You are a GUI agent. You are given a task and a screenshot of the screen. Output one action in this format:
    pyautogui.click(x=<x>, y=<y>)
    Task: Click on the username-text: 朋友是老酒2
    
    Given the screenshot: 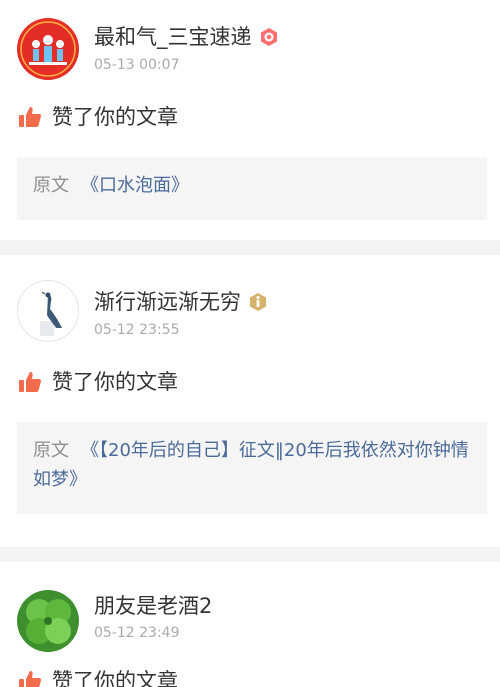 What is the action you would take?
    pyautogui.click(x=153, y=606)
    